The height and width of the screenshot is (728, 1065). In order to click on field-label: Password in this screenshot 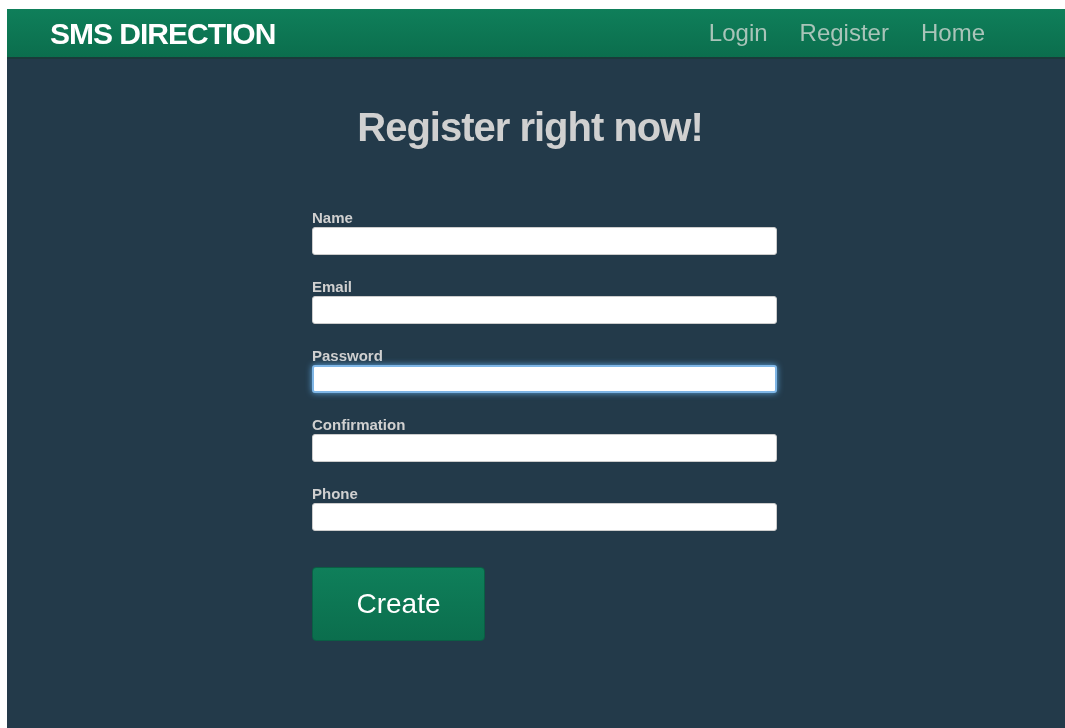, I will do `click(348, 356)`.